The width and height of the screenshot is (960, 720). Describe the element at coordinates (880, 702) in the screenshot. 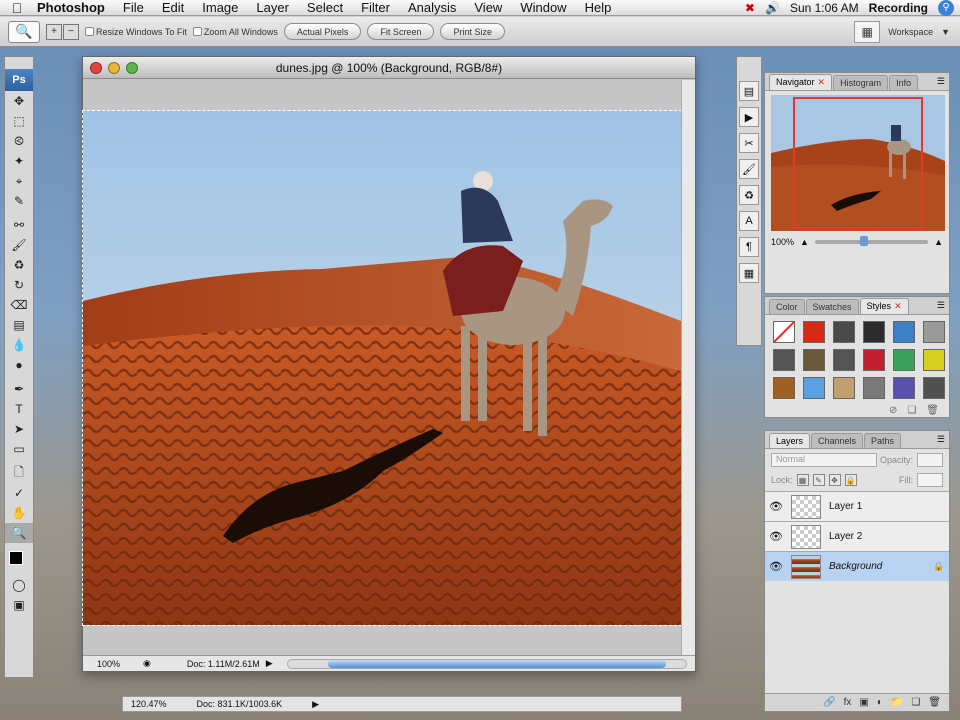

I see `adjustment-layer-icon: ◐` at that location.